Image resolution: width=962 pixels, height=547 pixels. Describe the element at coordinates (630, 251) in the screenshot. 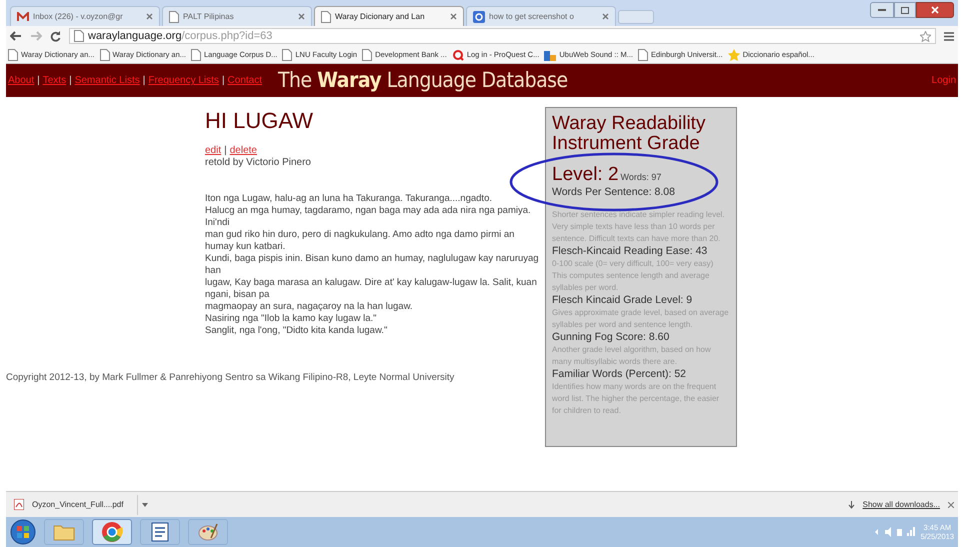

I see `metric-label: Flesch-Kincaid Reading Ease: 43` at that location.